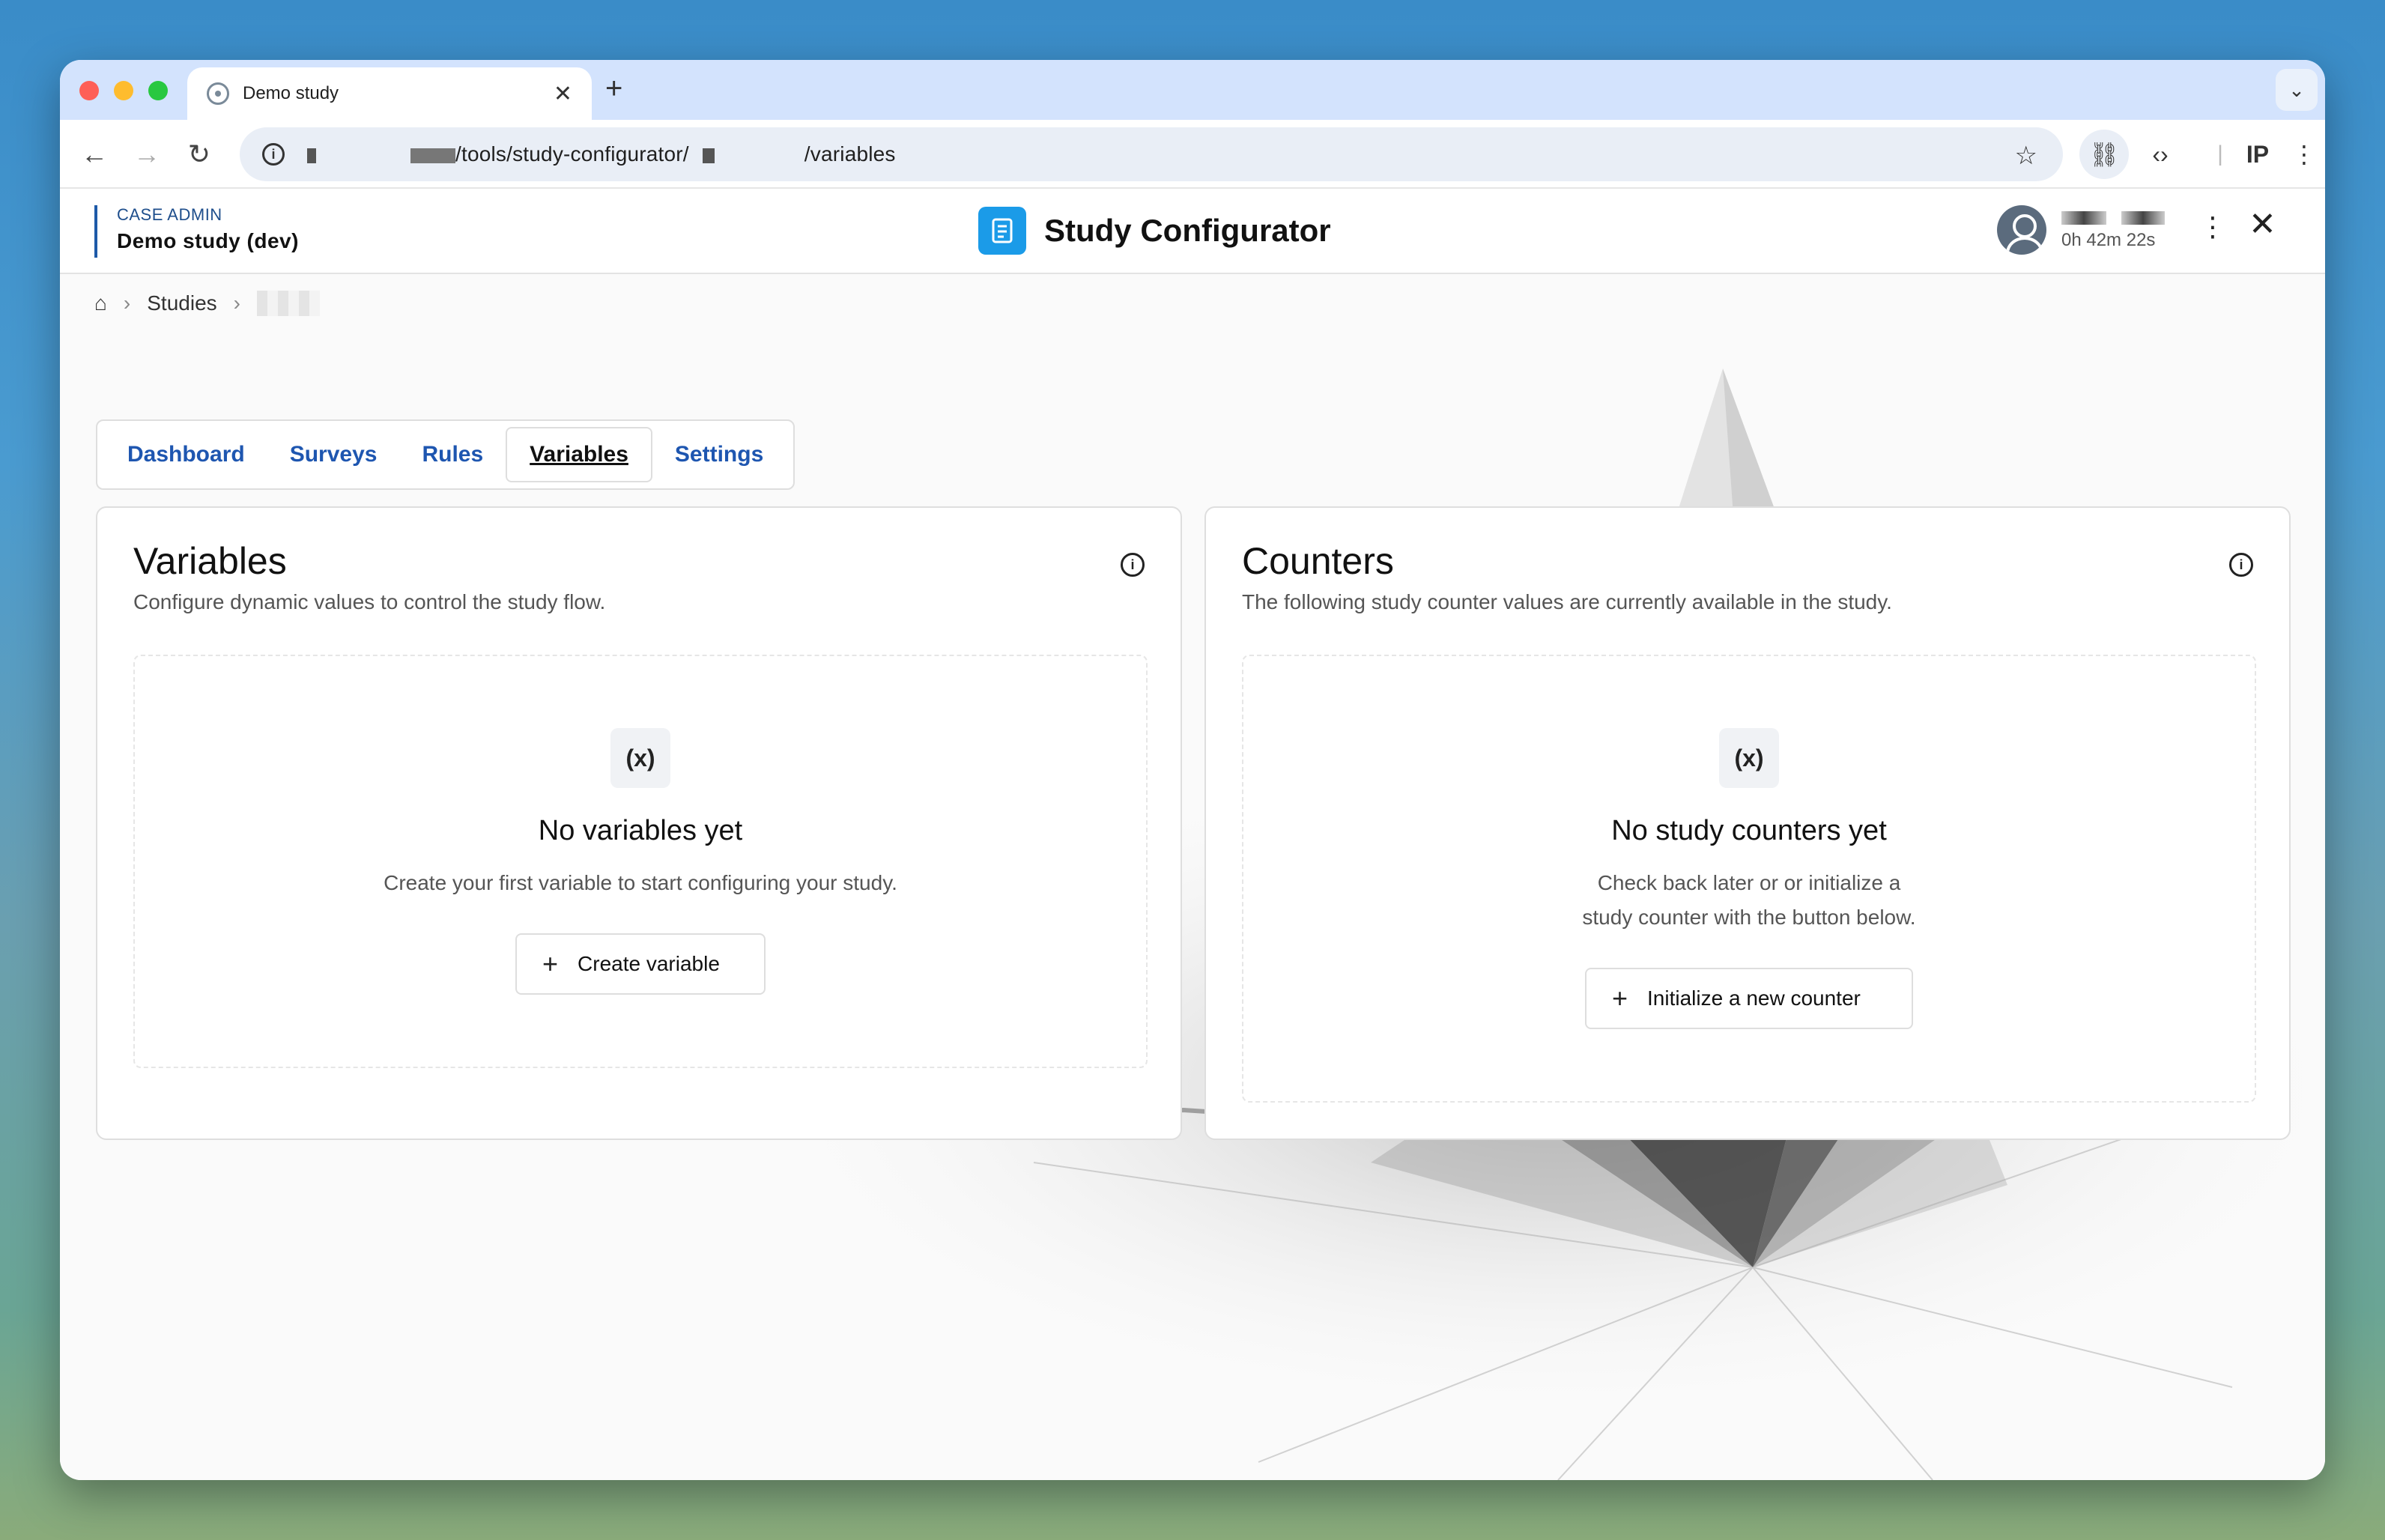 This screenshot has height=1540, width=2385. Describe the element at coordinates (1002, 231) in the screenshot. I see `study-configurator-icon` at that location.